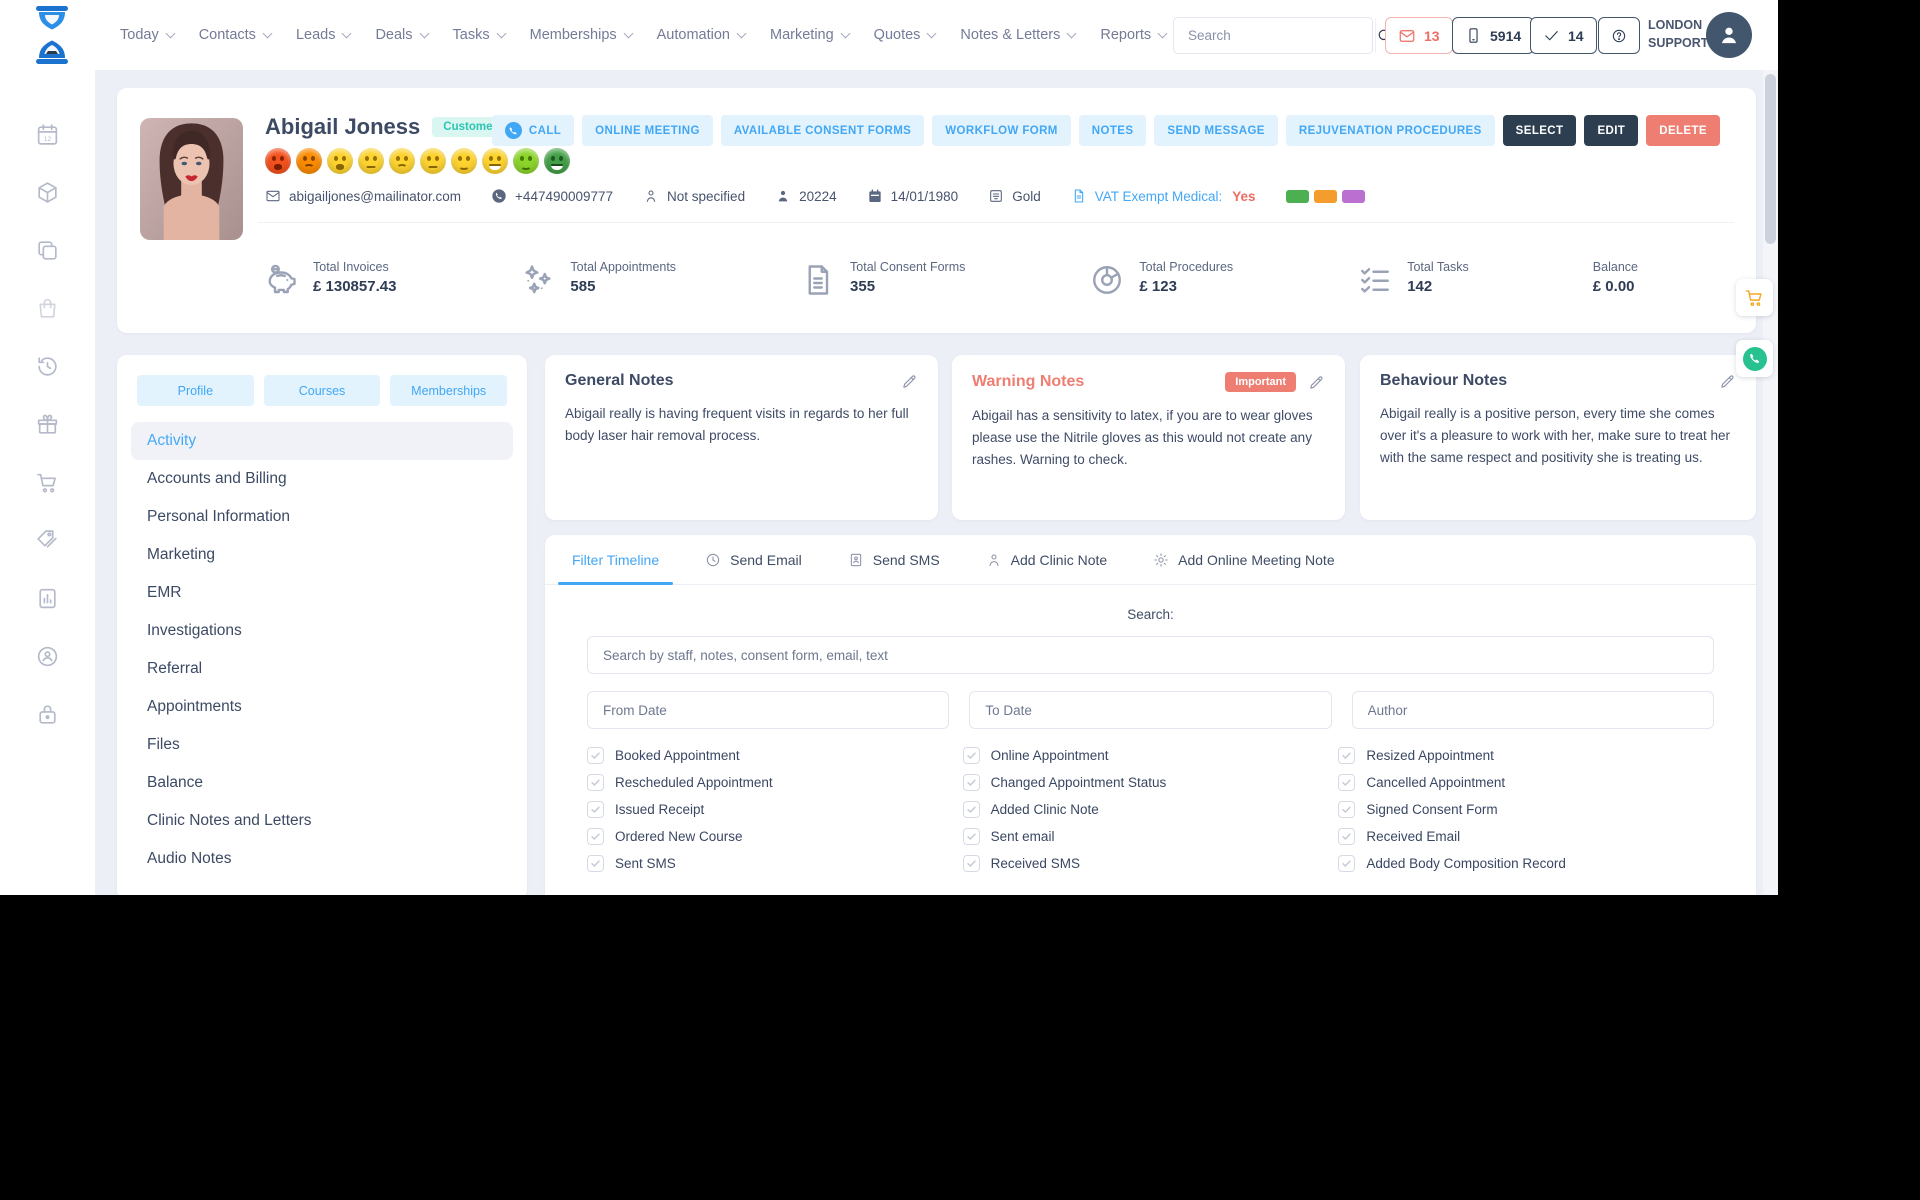 This screenshot has height=1200, width=1920. What do you see at coordinates (1112, 130) in the screenshot?
I see `profile-action-button: NOTES` at bounding box center [1112, 130].